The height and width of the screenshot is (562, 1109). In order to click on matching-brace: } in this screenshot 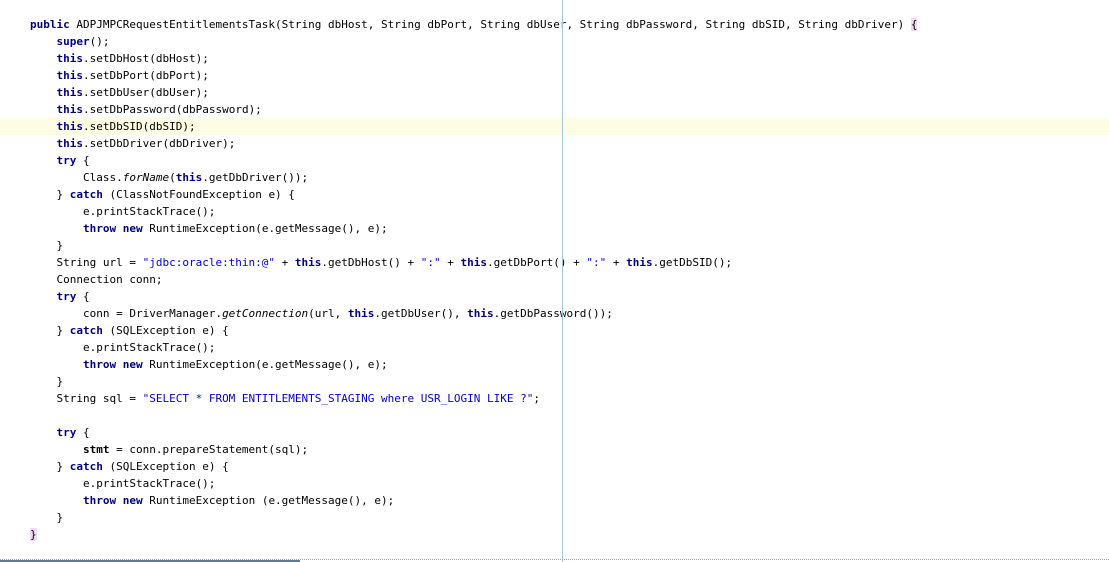, I will do `click(33, 534)`.